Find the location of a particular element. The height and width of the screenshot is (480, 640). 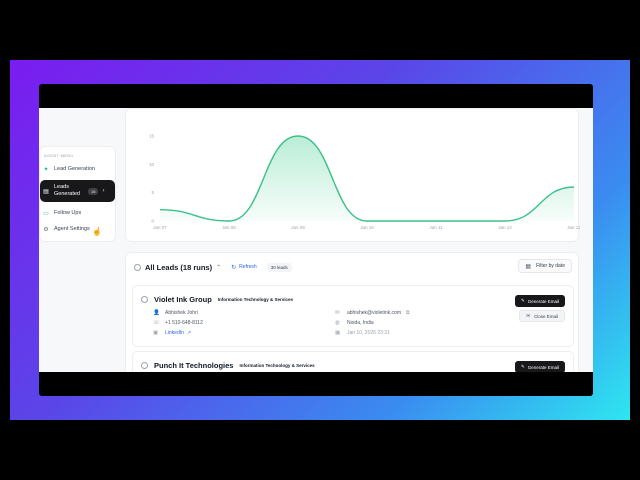

chevron-right-icon: › is located at coordinates (103, 191).